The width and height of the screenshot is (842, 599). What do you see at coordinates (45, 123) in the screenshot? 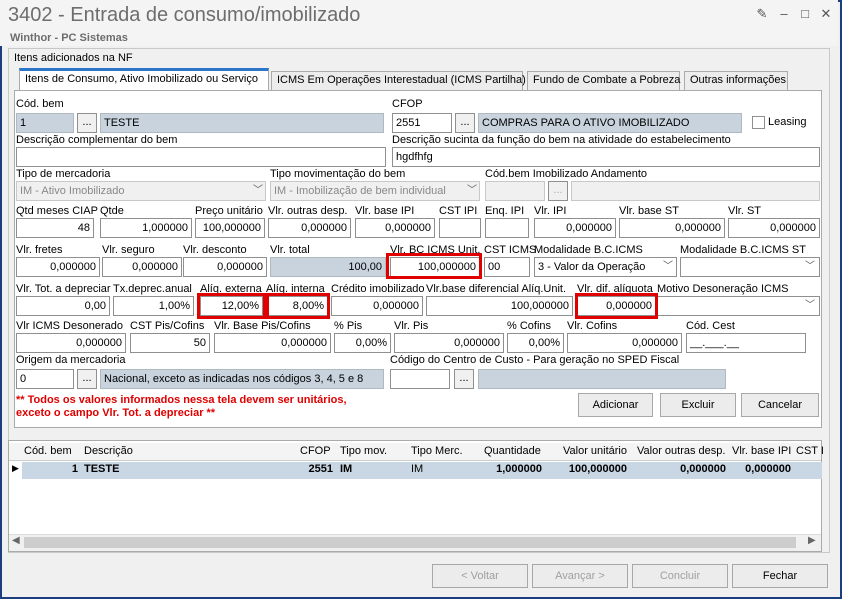
I see `cod-bem-input: 1` at bounding box center [45, 123].